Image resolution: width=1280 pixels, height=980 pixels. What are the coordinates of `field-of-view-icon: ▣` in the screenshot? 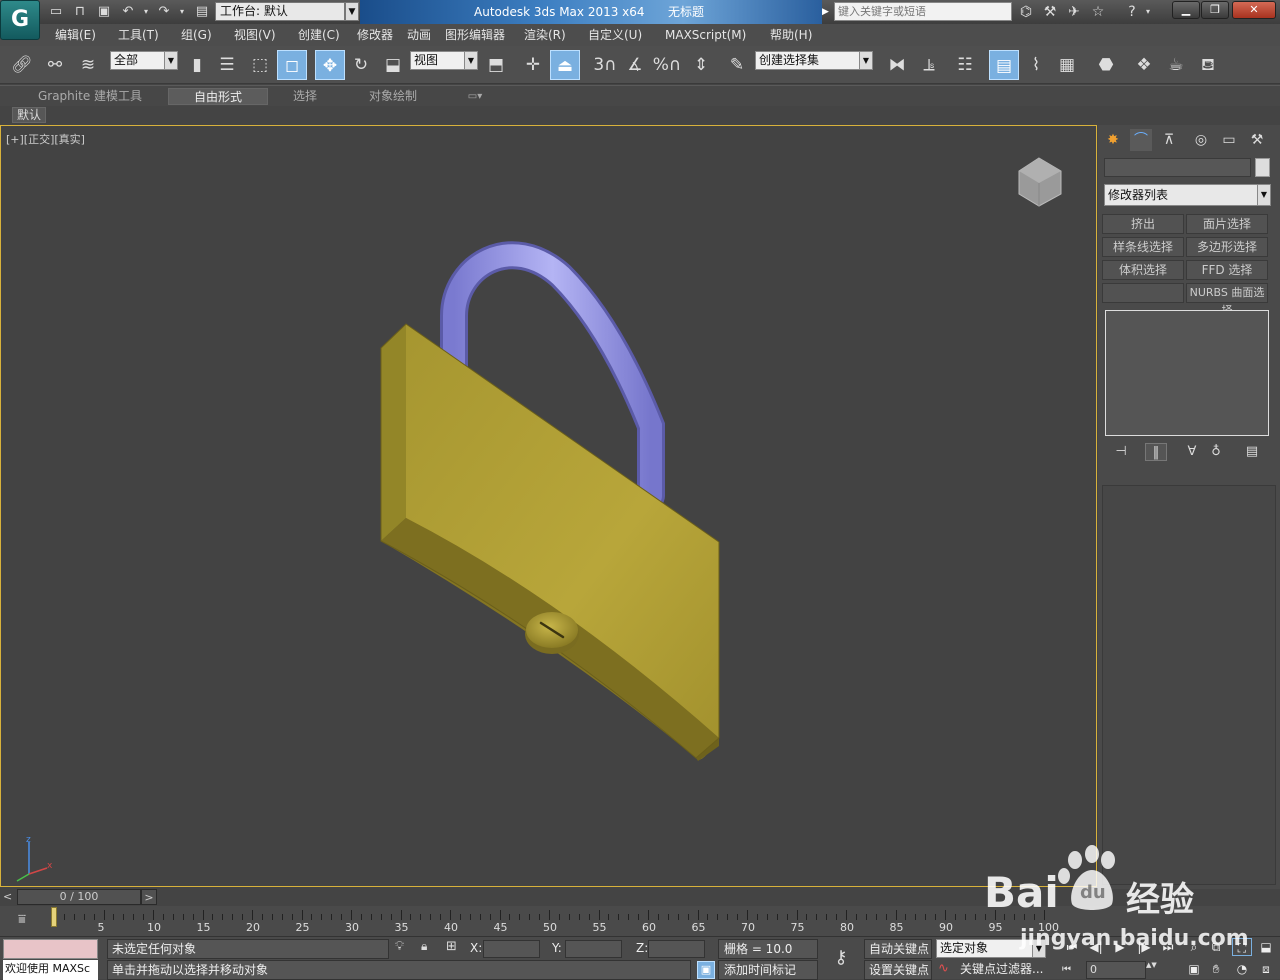 It's located at (1194, 969).